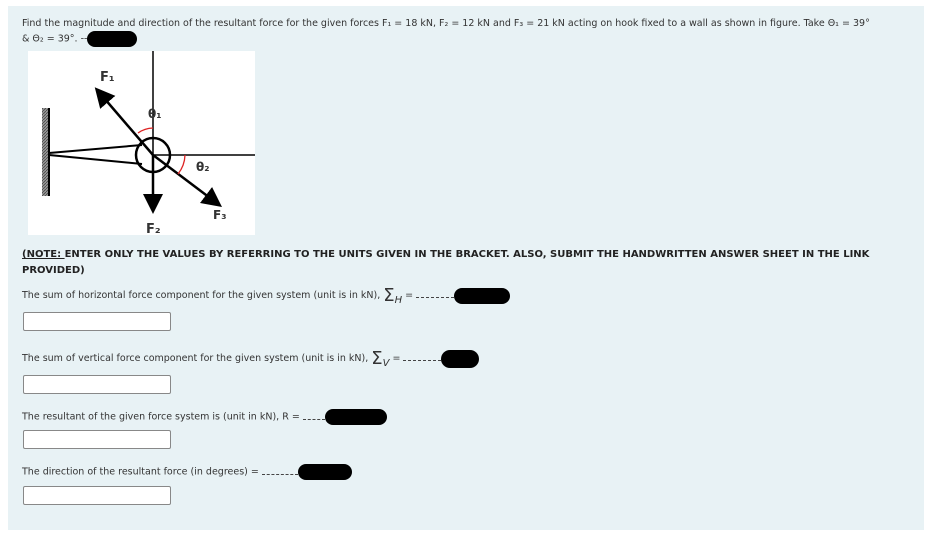 The width and height of the screenshot is (928, 538). I want to click on f2-label: F₂, so click(153, 228).